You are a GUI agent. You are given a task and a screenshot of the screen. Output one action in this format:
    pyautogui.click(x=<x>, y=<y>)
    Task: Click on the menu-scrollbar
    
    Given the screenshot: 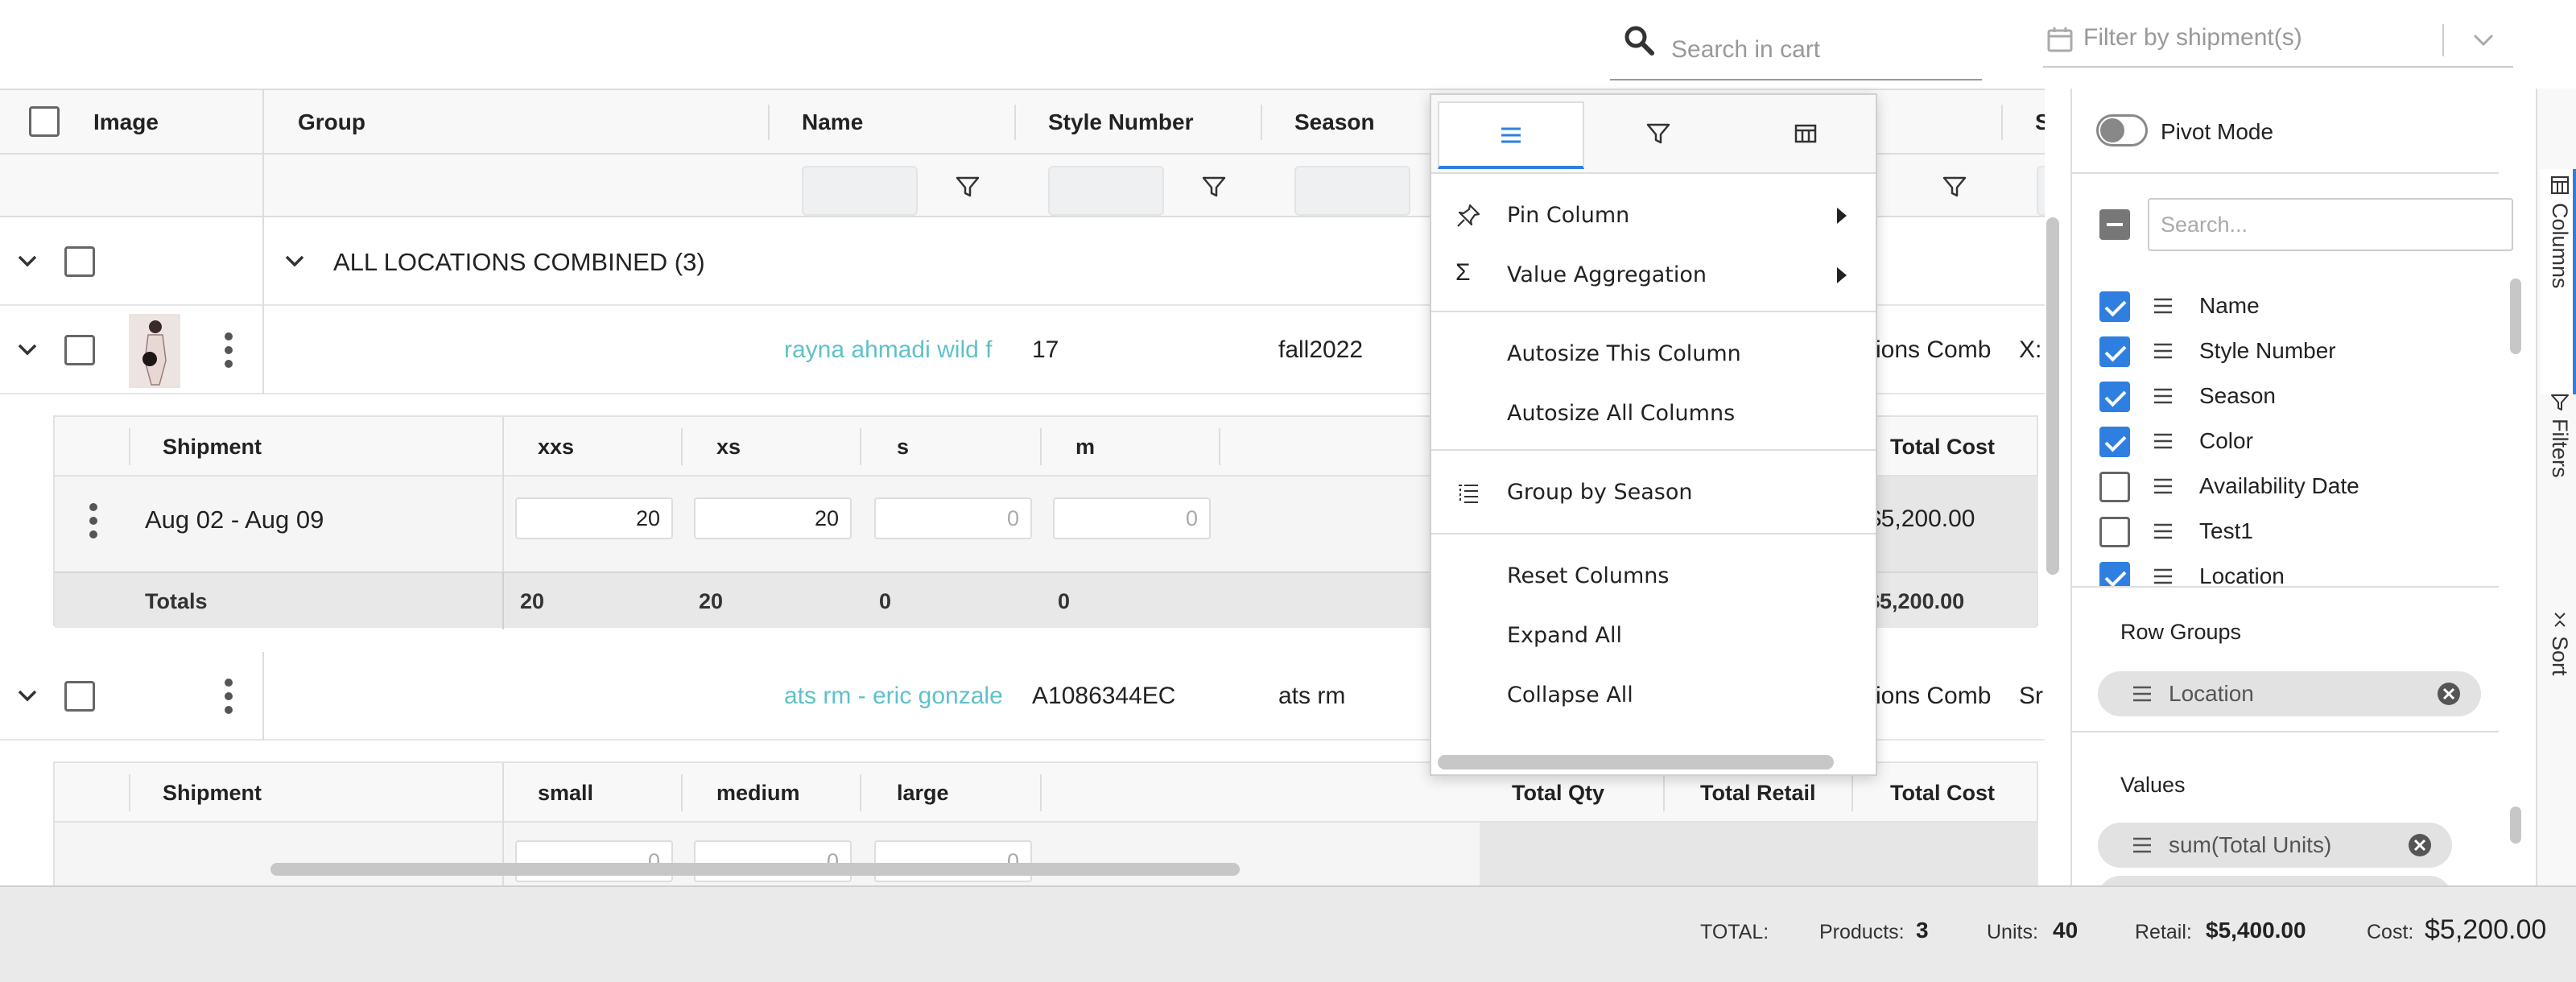 What is the action you would take?
    pyautogui.click(x=1636, y=762)
    